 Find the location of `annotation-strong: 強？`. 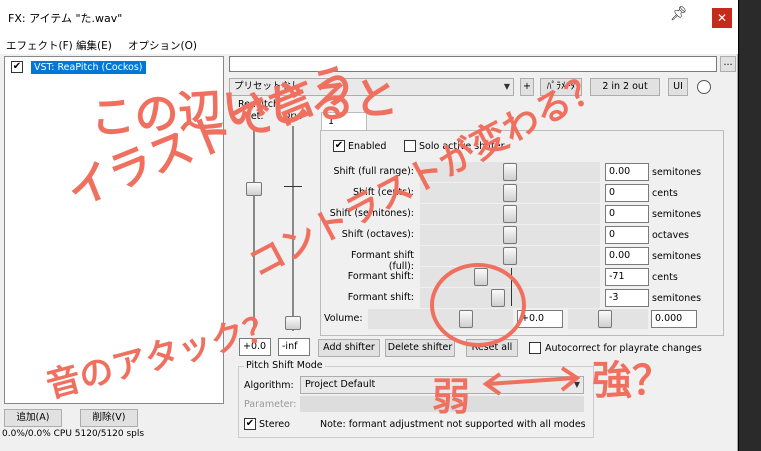

annotation-strong: 強？ is located at coordinates (632, 381).